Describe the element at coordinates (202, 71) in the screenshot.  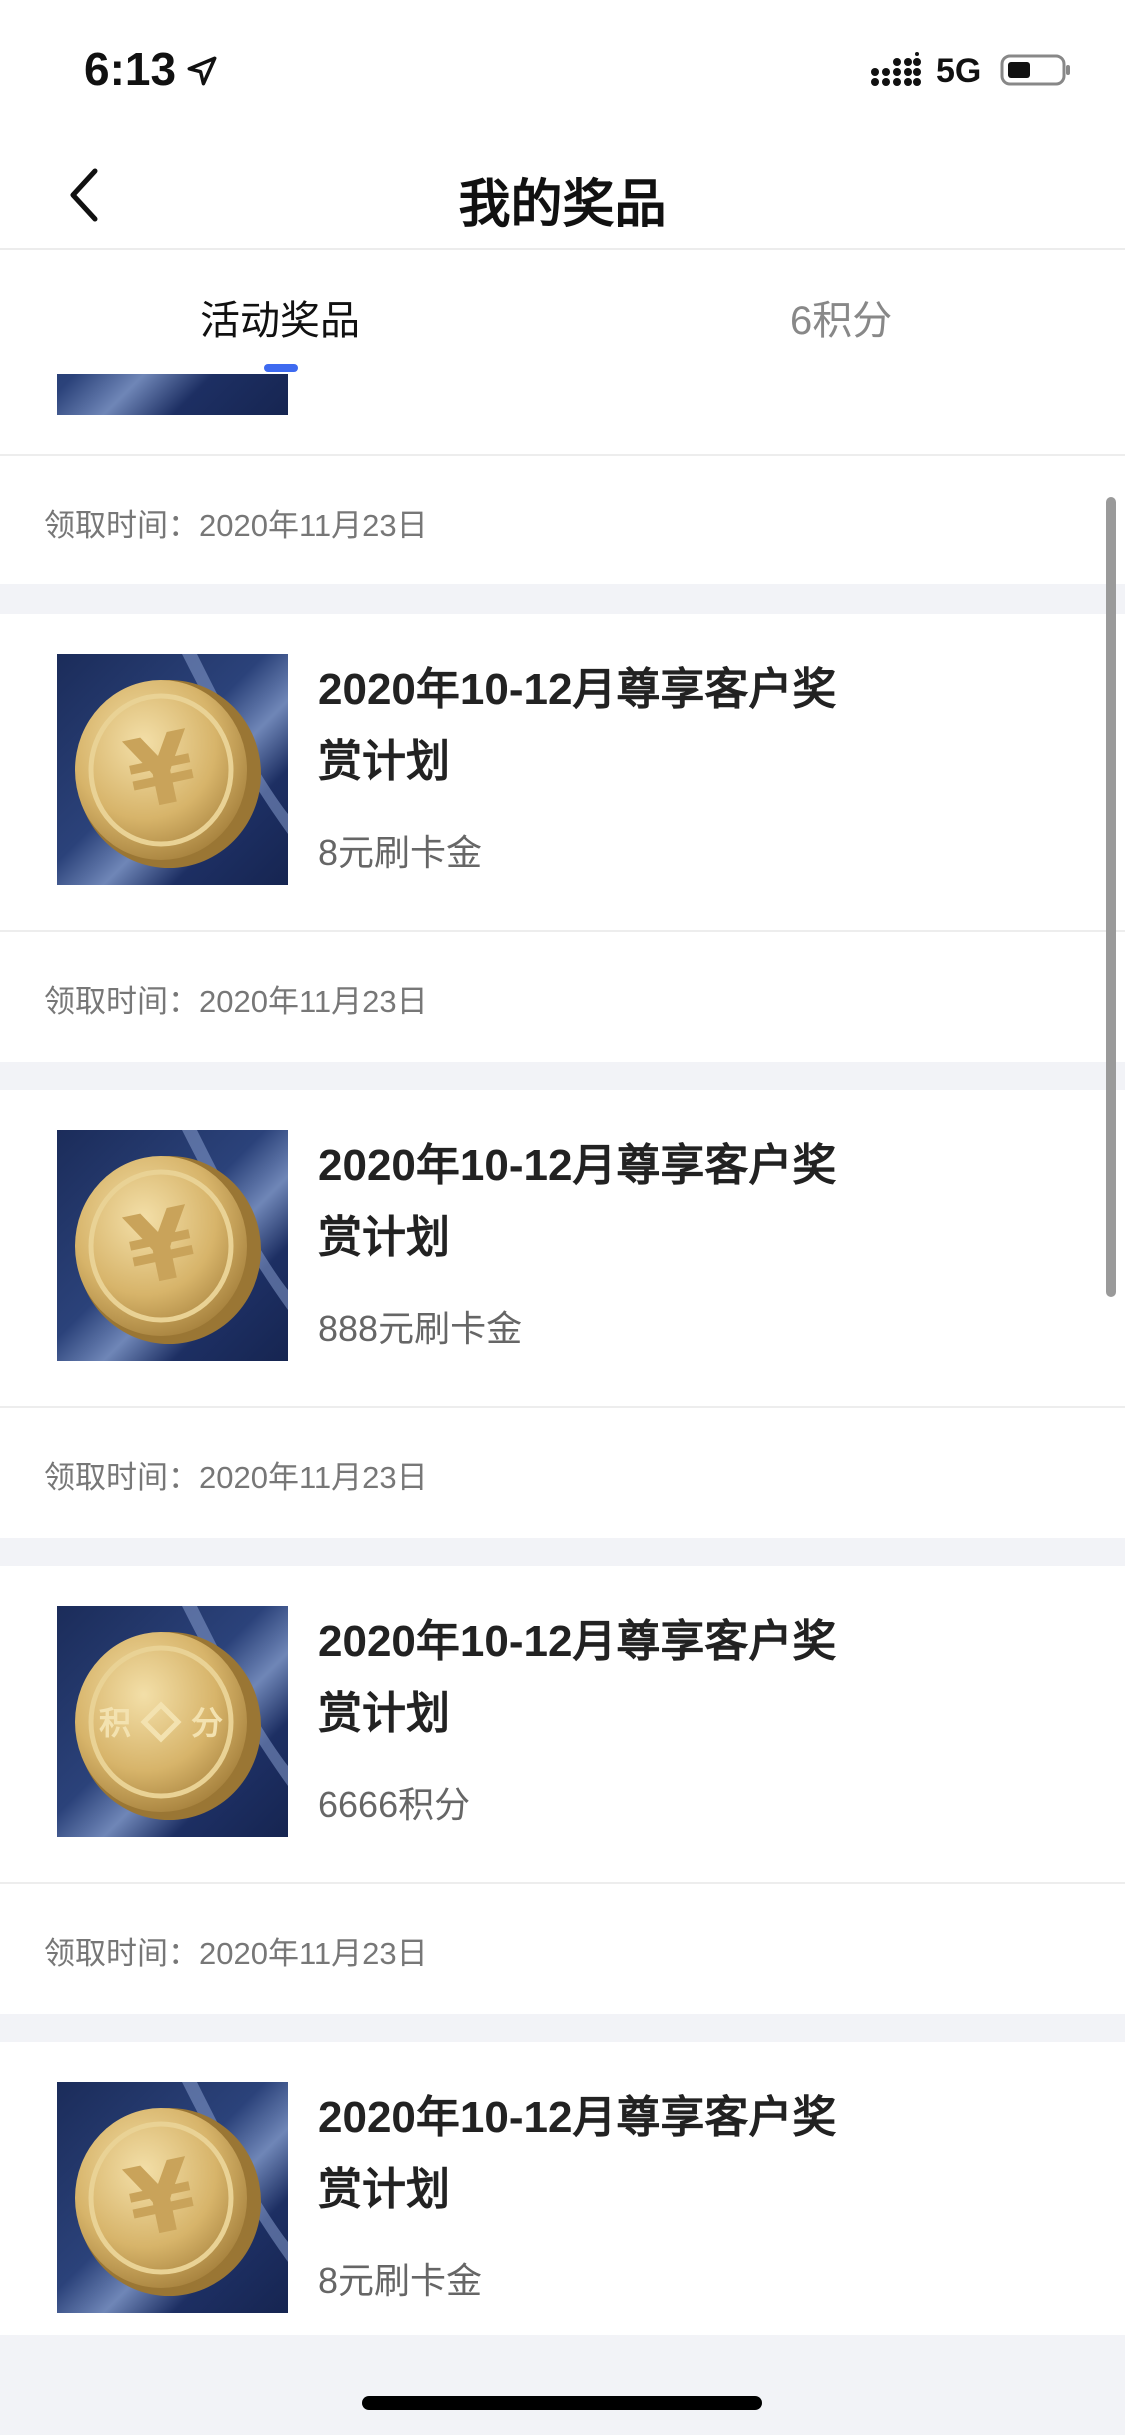
I see `location-arrow-icon` at that location.